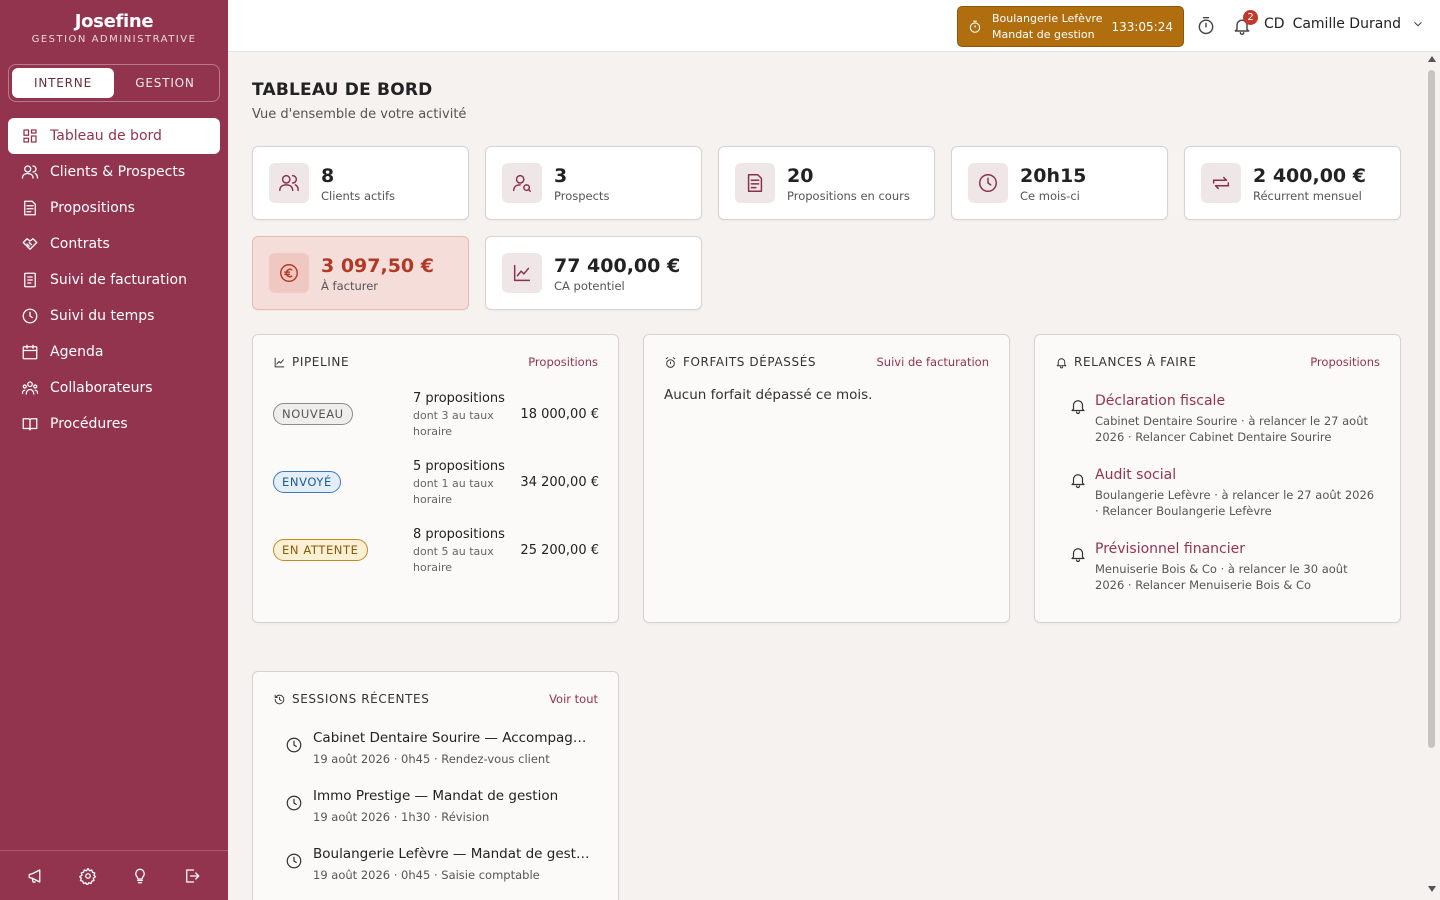 This screenshot has width=1440, height=900. I want to click on session-title: Boulangerie Lefèvre — Mandat de gestion, so click(453, 854).